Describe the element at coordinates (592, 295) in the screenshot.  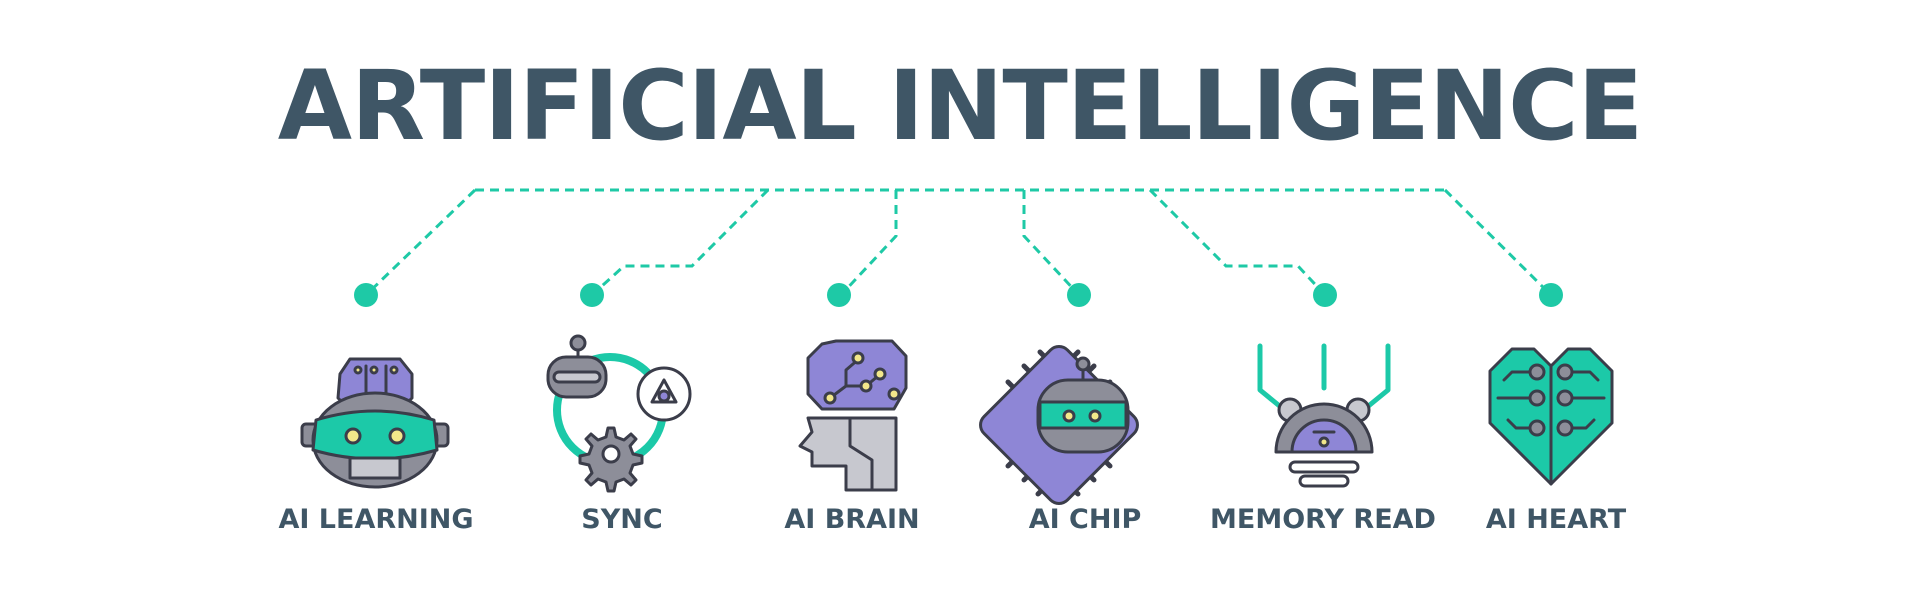
I see `connector-dot-sync` at that location.